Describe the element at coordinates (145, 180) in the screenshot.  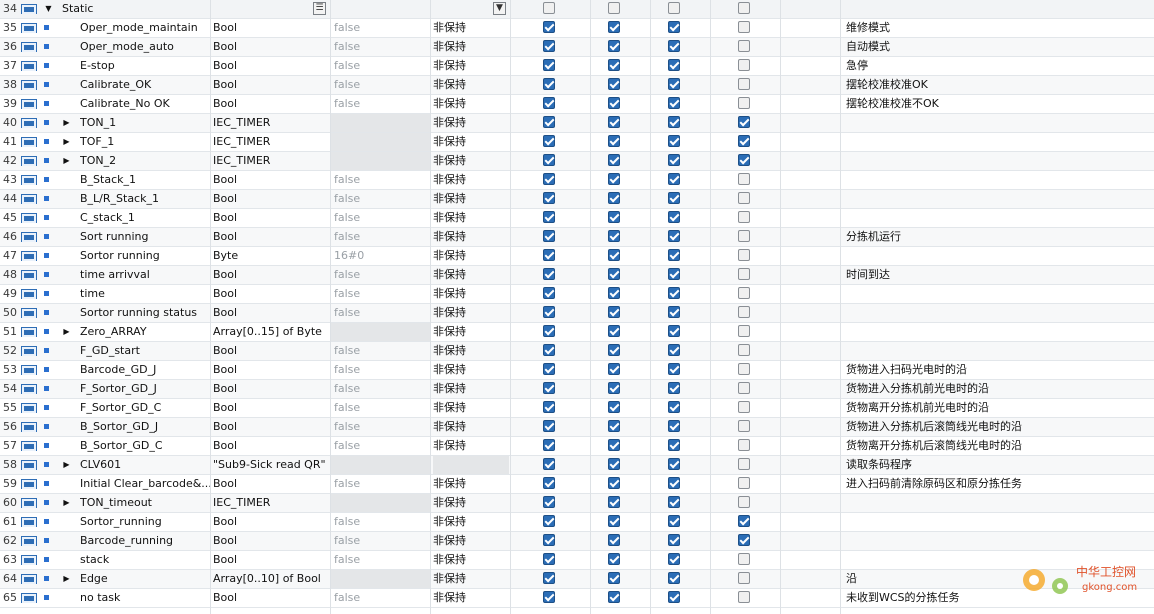
I see `variable-name: B_Stack_1` at that location.